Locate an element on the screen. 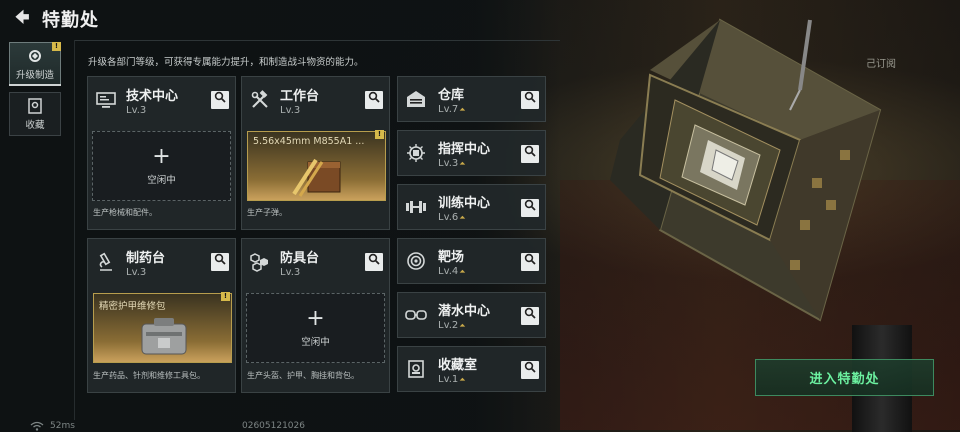  facility-card-warehouse: 仓库 Lv.7⏶ is located at coordinates (471, 99).